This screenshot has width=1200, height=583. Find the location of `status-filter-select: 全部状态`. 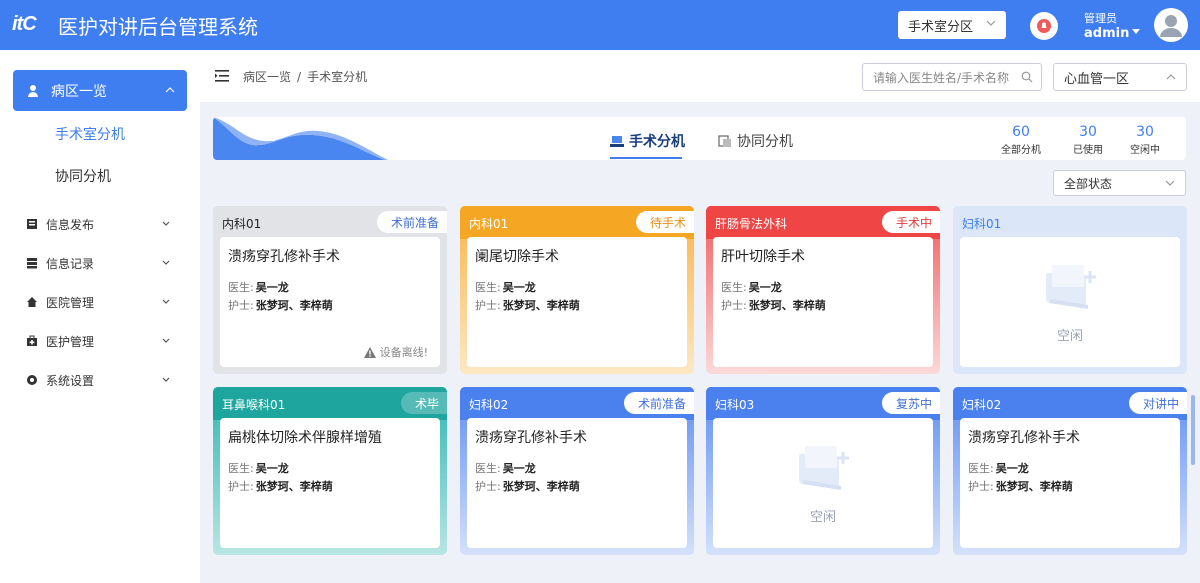

status-filter-select: 全部状态 is located at coordinates (1119, 183).